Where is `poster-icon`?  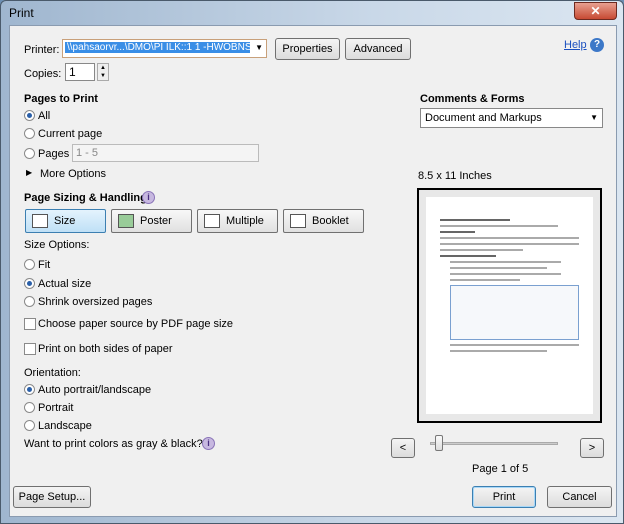
poster-icon is located at coordinates (126, 221).